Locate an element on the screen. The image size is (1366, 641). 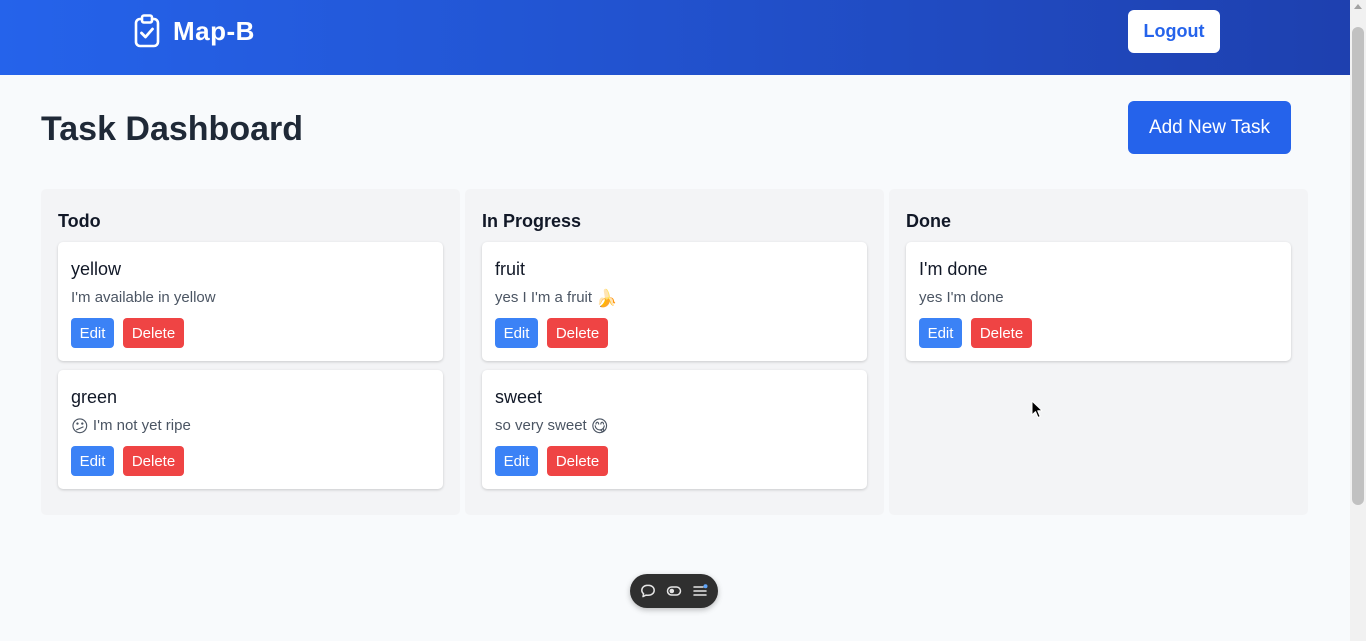
task-card: I'm done yes I'm done Edit Delete is located at coordinates (1098, 301).